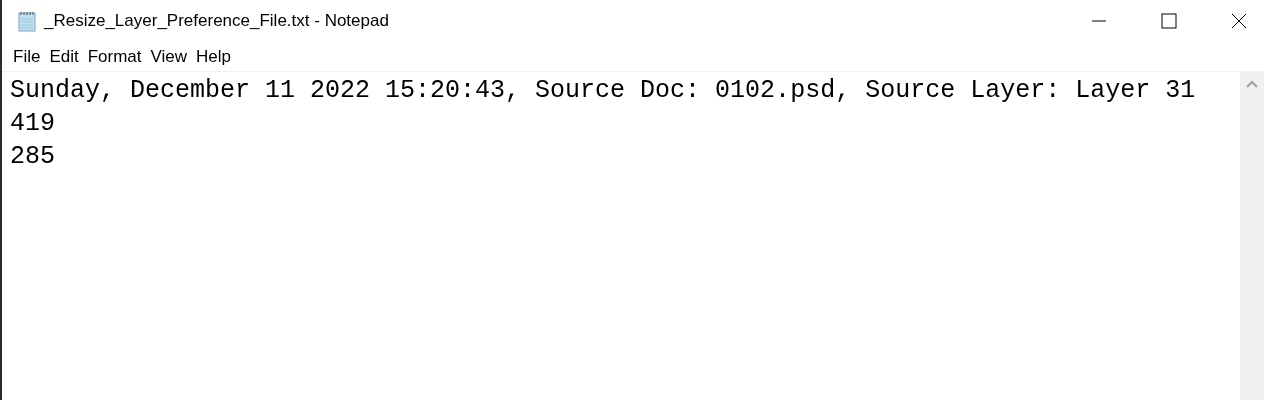 The width and height of the screenshot is (1264, 400). I want to click on minimize-icon, so click(1099, 21).